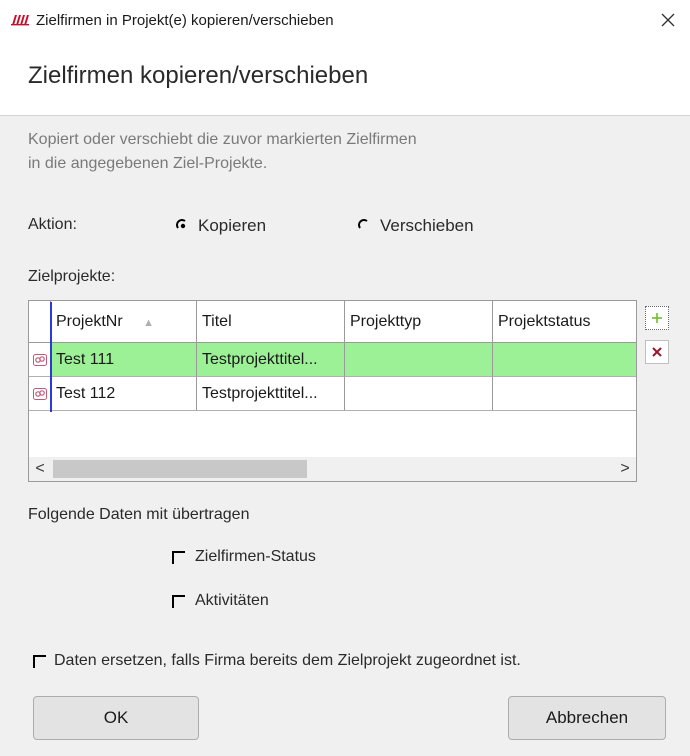 This screenshot has height=756, width=690. I want to click on radio-verschieben: Verschieben, so click(416, 226).